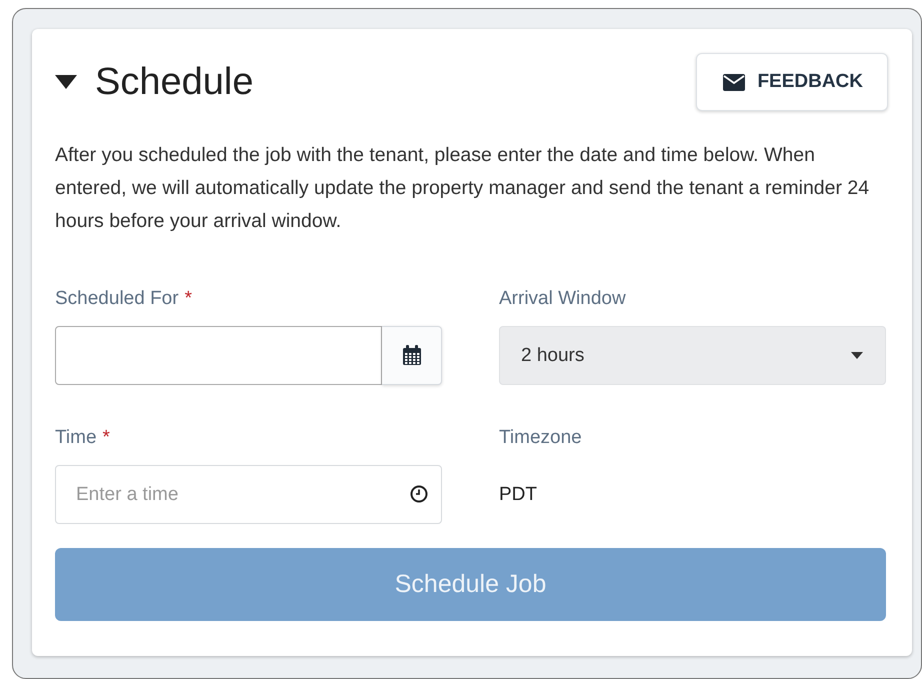 Image resolution: width=922 pixels, height=679 pixels. Describe the element at coordinates (462, 188) in the screenshot. I see `instructions-text: After you scheduled the job with the tenant, please enter the date and time below. When entered, we will automatically update the property manager and send the tenant a reminder 24 hours before your arrival window.` at that location.